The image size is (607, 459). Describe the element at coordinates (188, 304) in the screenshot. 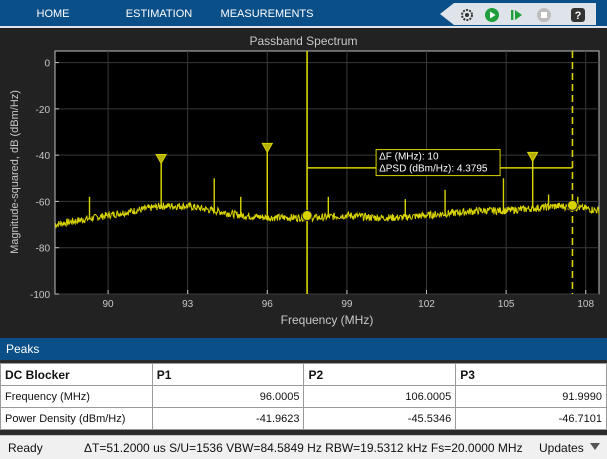

I see `x-tick-label: 93` at that location.